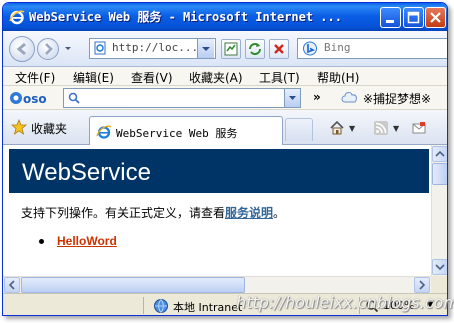 This screenshot has width=454, height=323. I want to click on menu-view: 查看(V), so click(152, 77).